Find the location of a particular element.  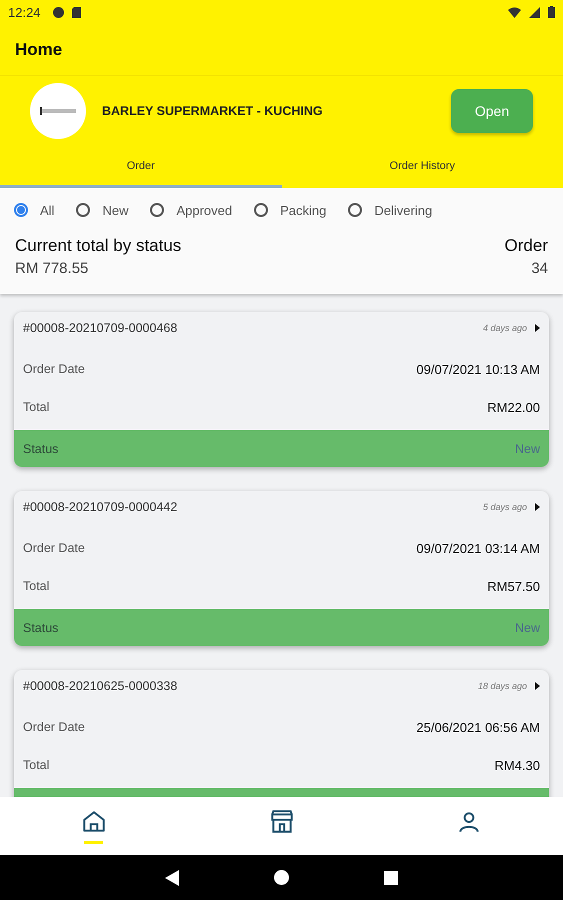

clock-time: 12:24 is located at coordinates (24, 12).